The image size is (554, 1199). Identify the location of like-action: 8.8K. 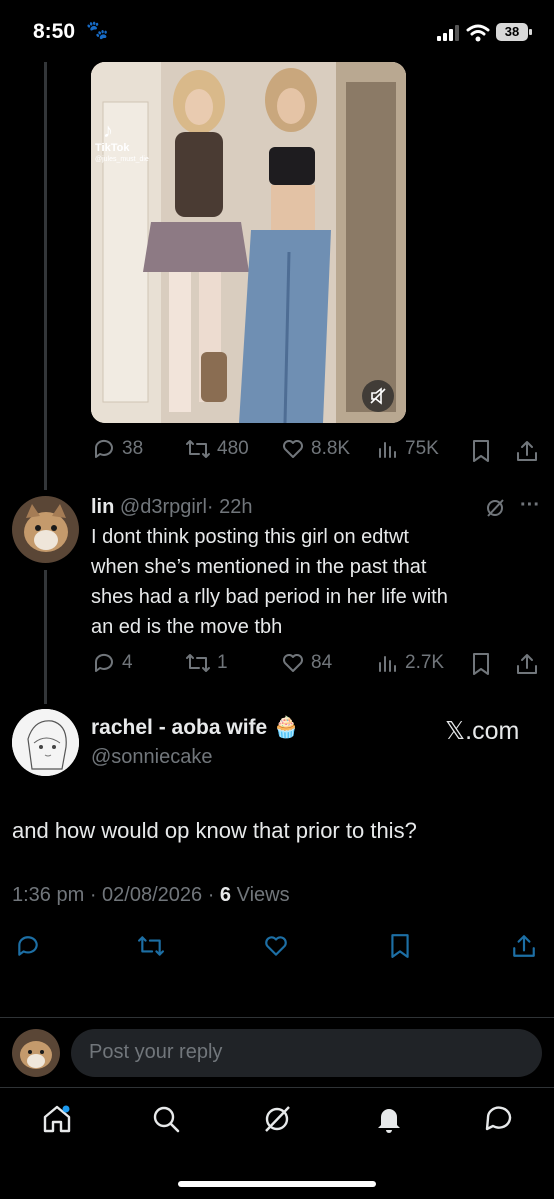
(315, 449).